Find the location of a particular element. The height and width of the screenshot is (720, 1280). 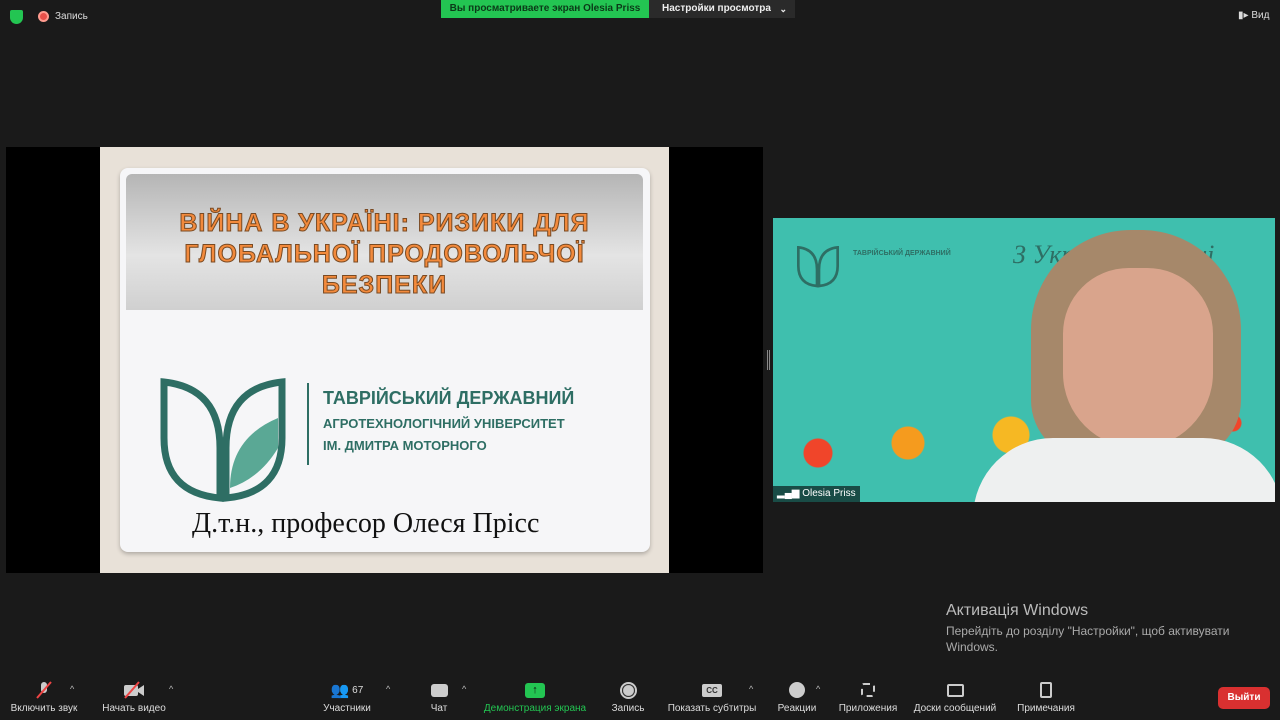

record-icon is located at coordinates (628, 690).